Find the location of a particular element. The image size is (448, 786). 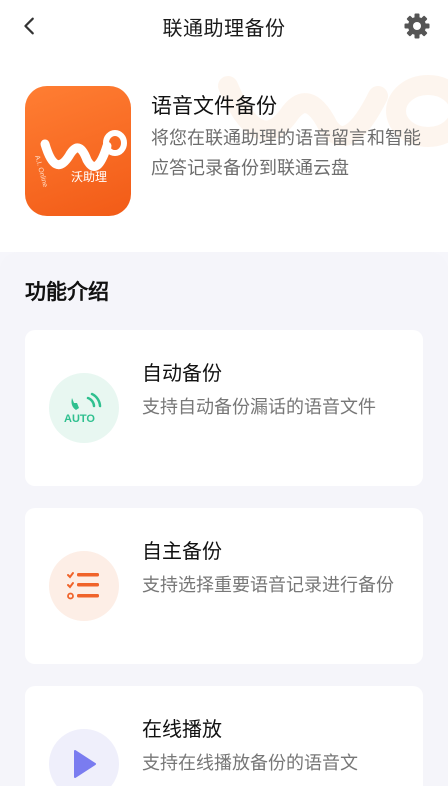

auto-backup-icon: AUTO is located at coordinates (84, 408).